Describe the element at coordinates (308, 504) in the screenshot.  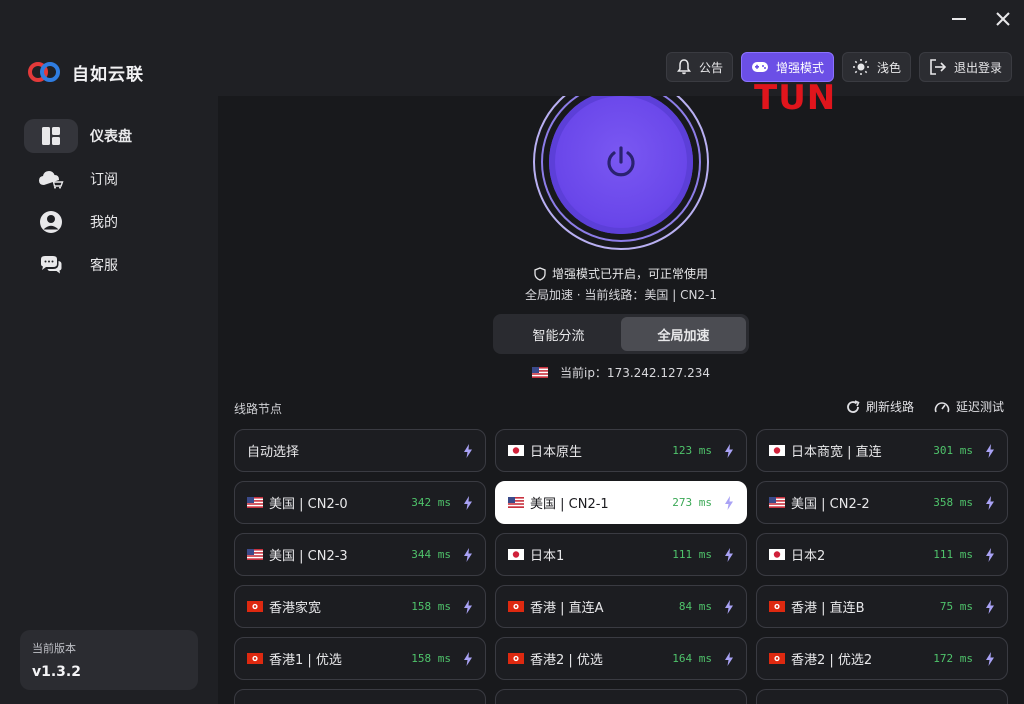
I see `node-name: 美国 | CN2-0` at that location.